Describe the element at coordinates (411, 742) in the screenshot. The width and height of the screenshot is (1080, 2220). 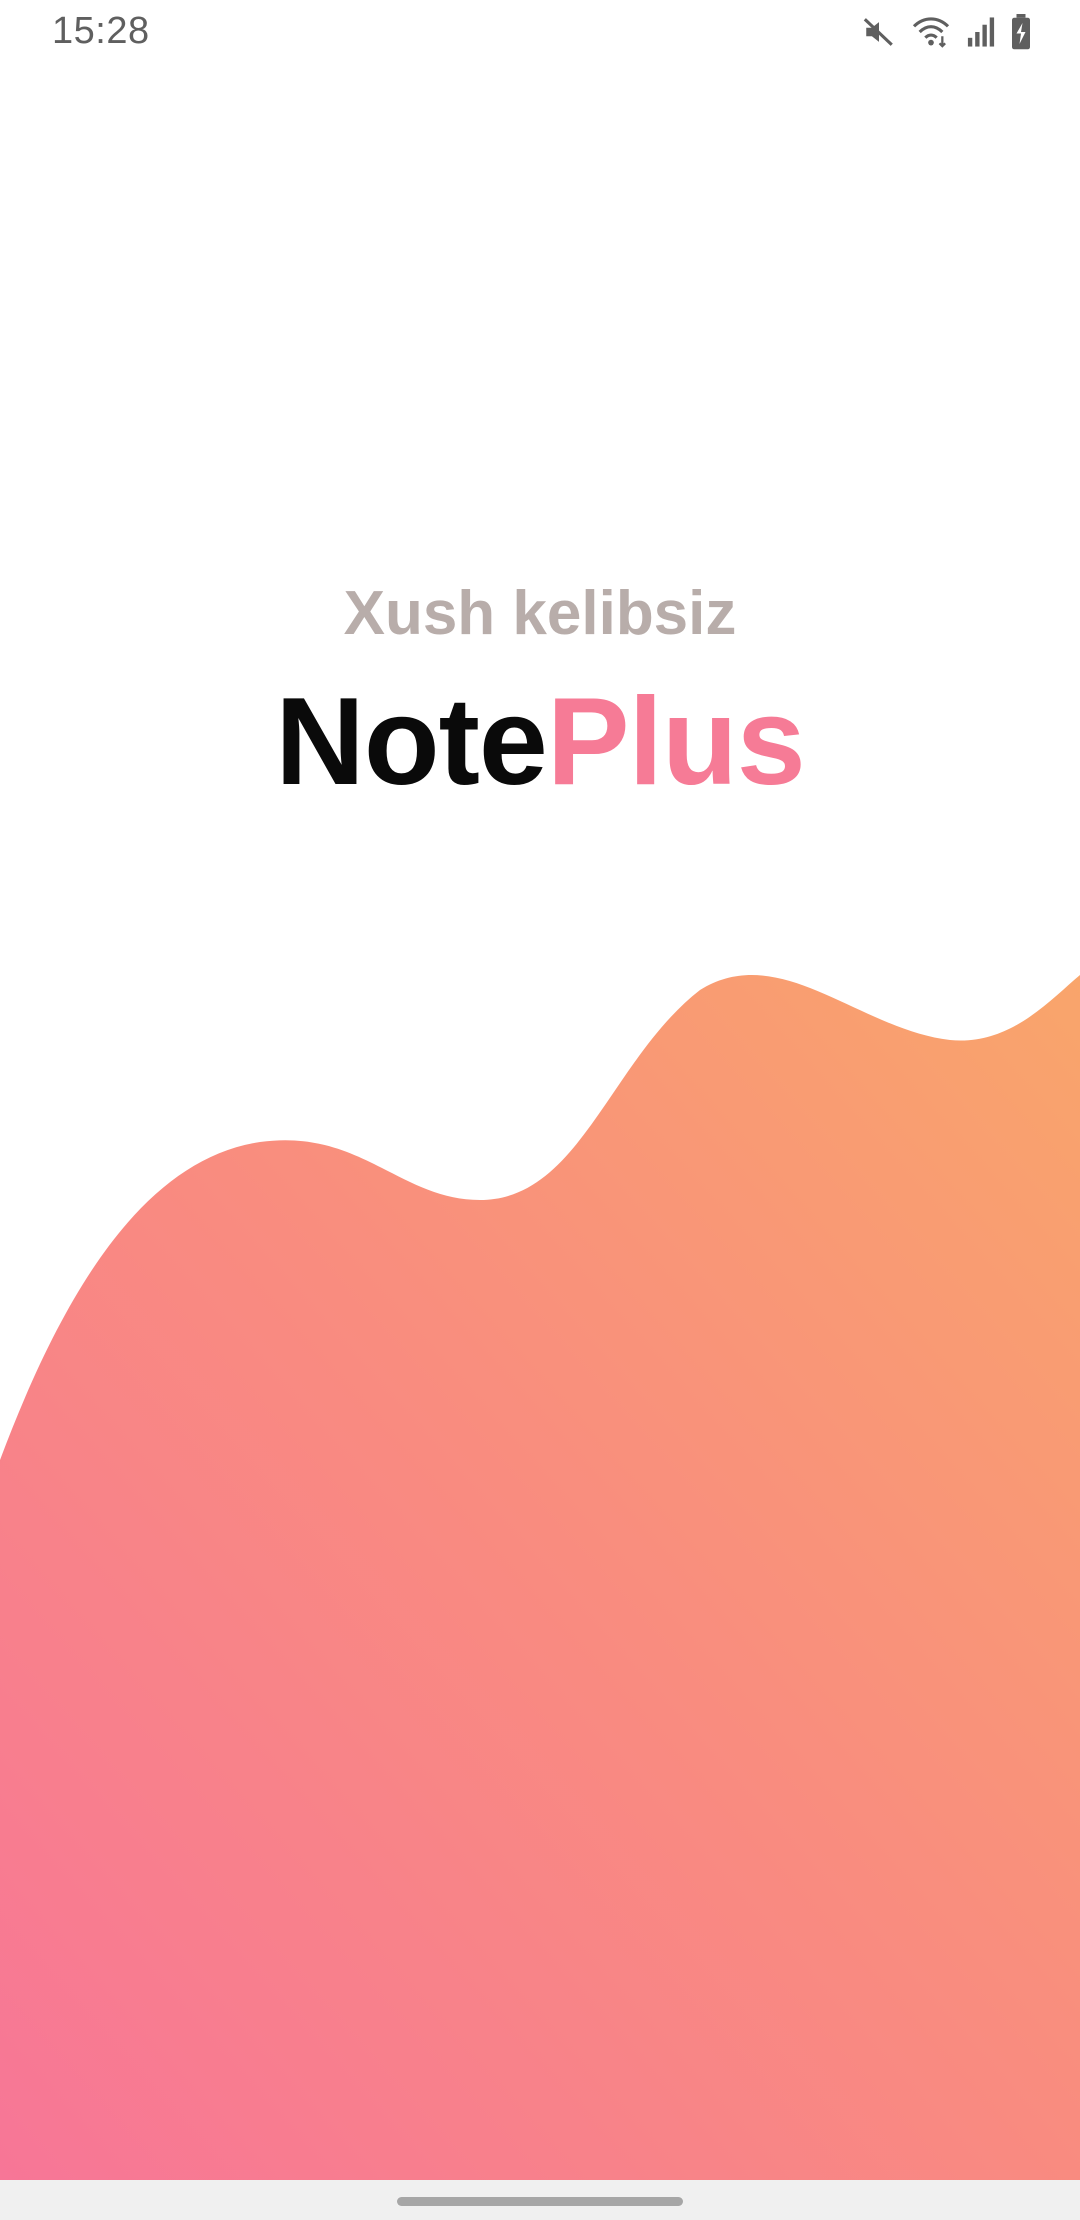
I see `brand-note-text: Note` at that location.